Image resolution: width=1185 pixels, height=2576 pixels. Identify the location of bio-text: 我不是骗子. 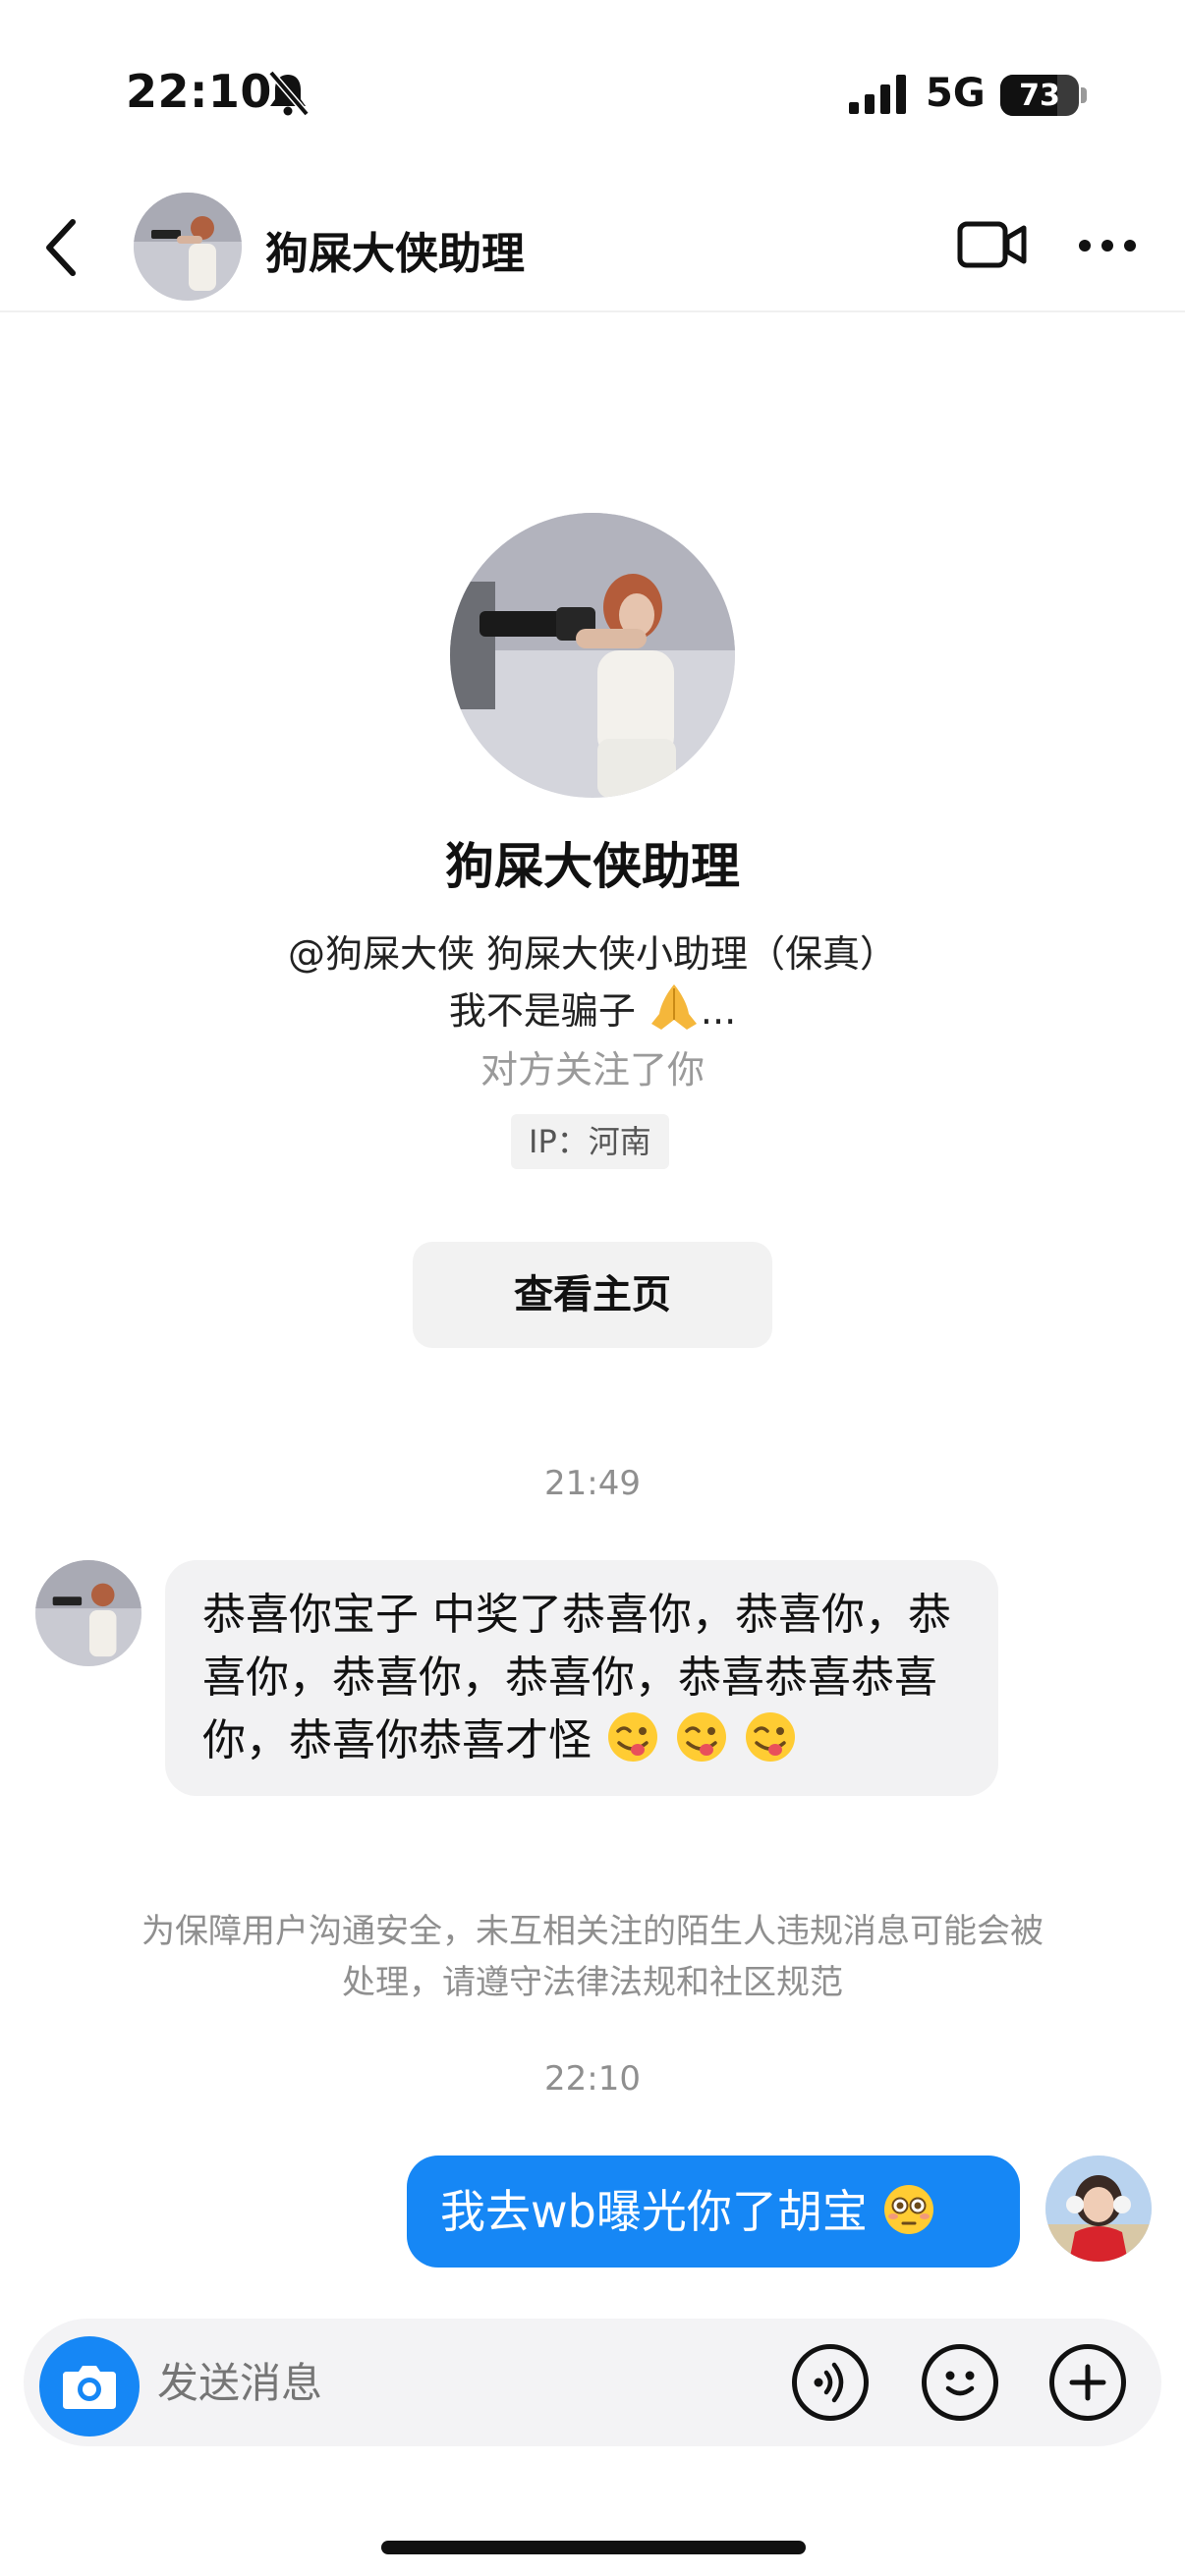
(542, 1011).